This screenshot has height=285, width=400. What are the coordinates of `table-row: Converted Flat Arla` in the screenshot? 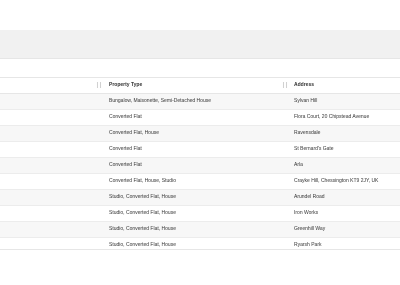 It's located at (200, 166).